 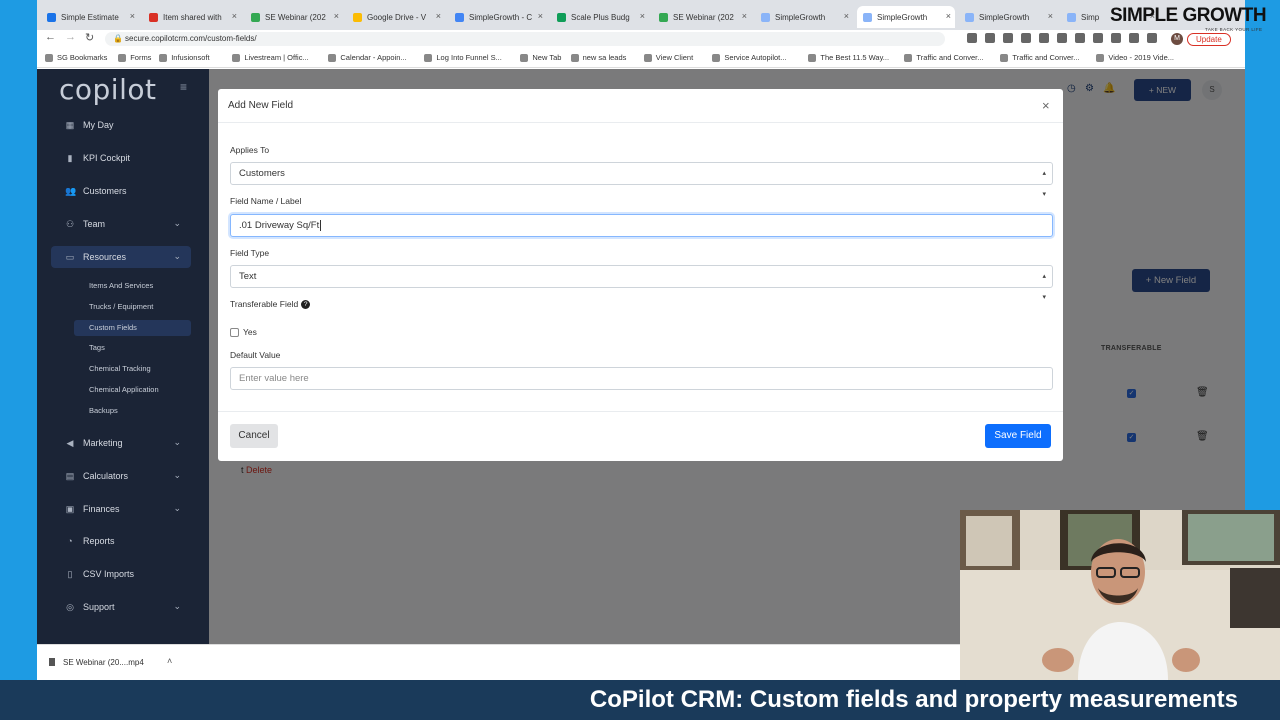 I want to click on transferable-yes-checkbox, so click(x=234, y=332).